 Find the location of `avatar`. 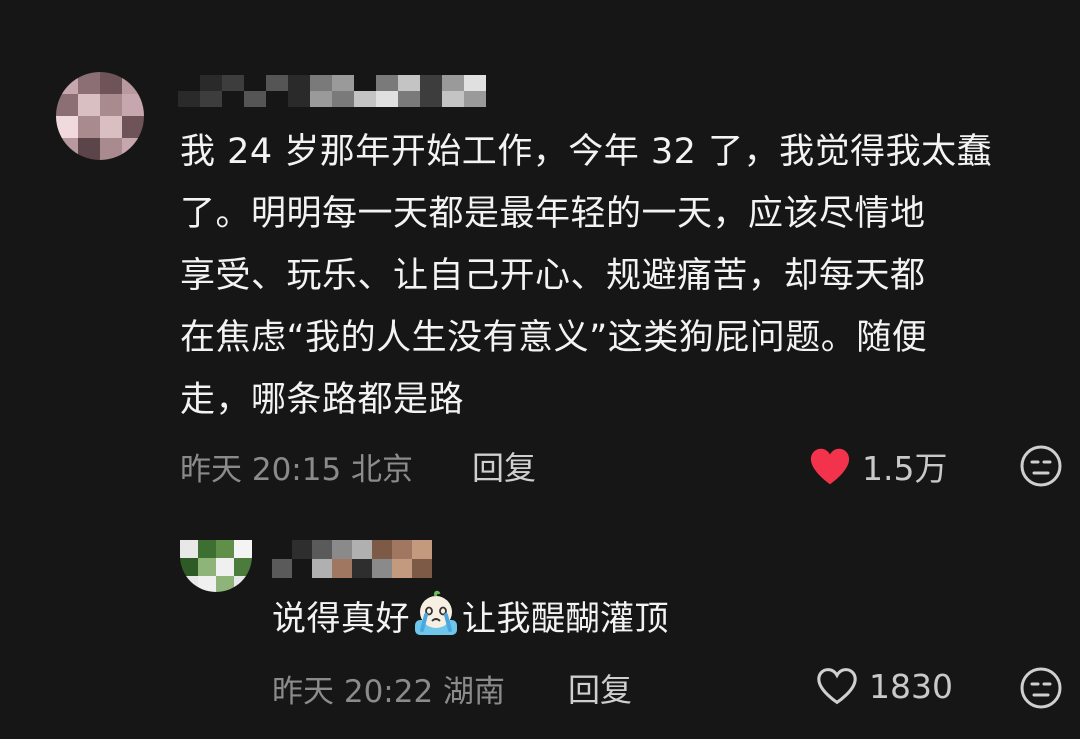

avatar is located at coordinates (100, 116).